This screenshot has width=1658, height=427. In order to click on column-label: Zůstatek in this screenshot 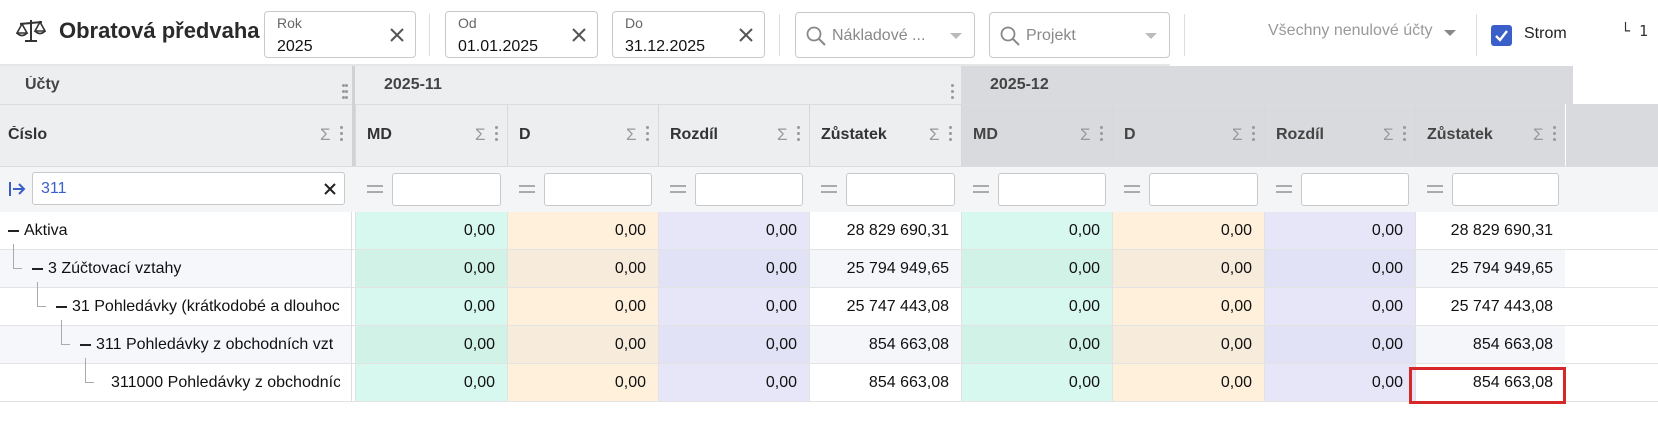, I will do `click(1460, 134)`.